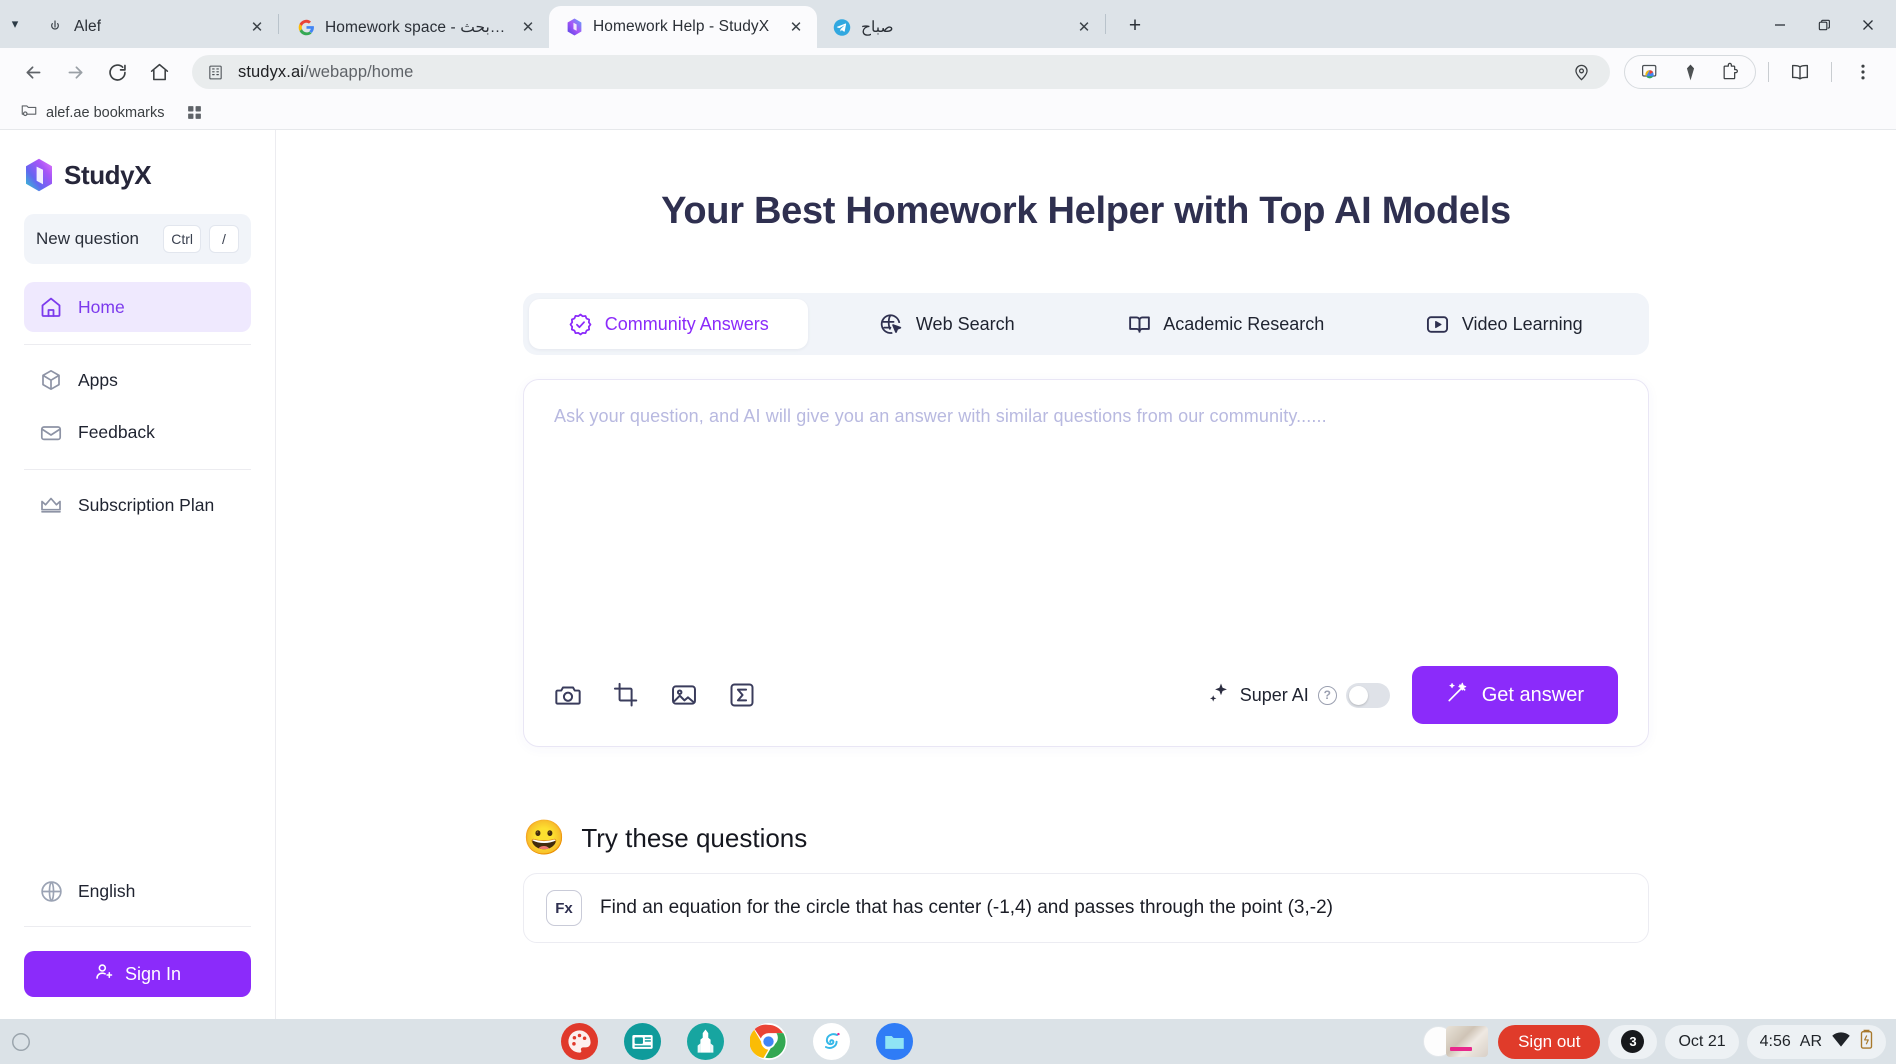  I want to click on tab-search-button: ▾, so click(15, 24).